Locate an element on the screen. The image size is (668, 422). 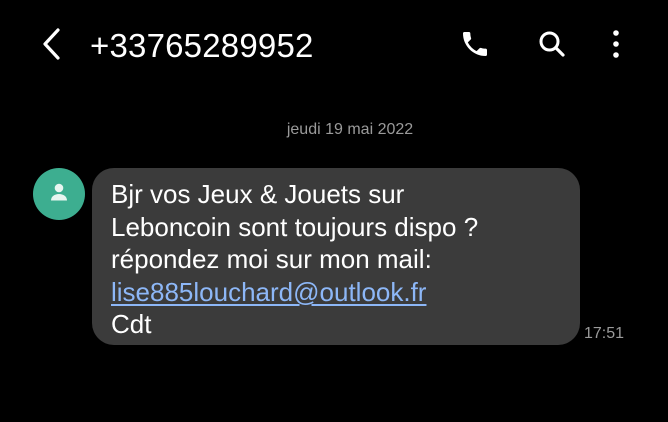
person-icon is located at coordinates (59, 194).